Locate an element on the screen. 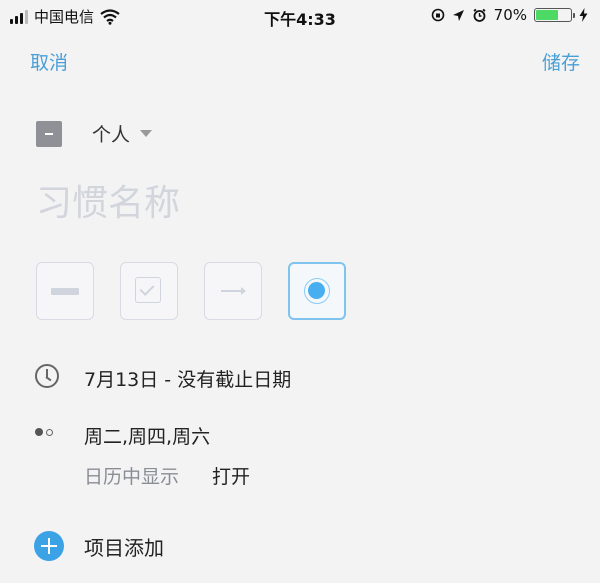 This screenshot has width=600, height=583. clock-icon is located at coordinates (47, 376).